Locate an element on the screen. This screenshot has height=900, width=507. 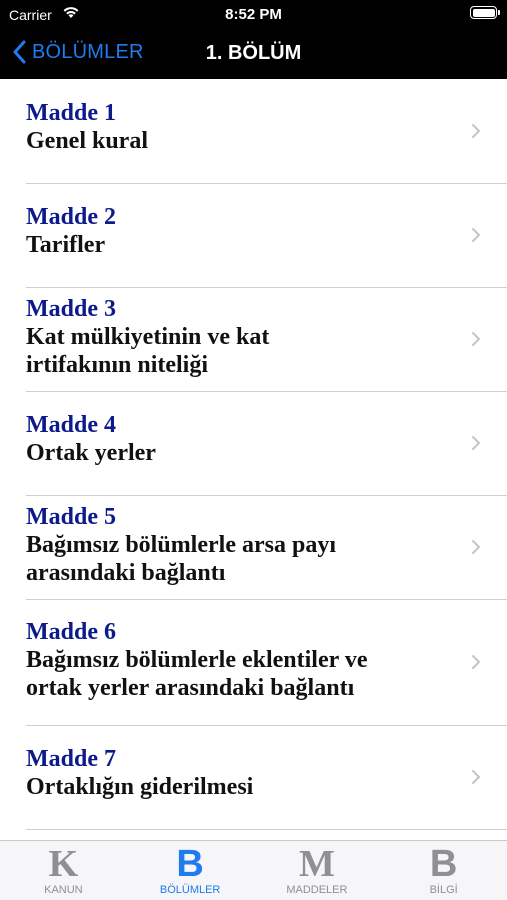
tab-label: MADDELER is located at coordinates (317, 890).